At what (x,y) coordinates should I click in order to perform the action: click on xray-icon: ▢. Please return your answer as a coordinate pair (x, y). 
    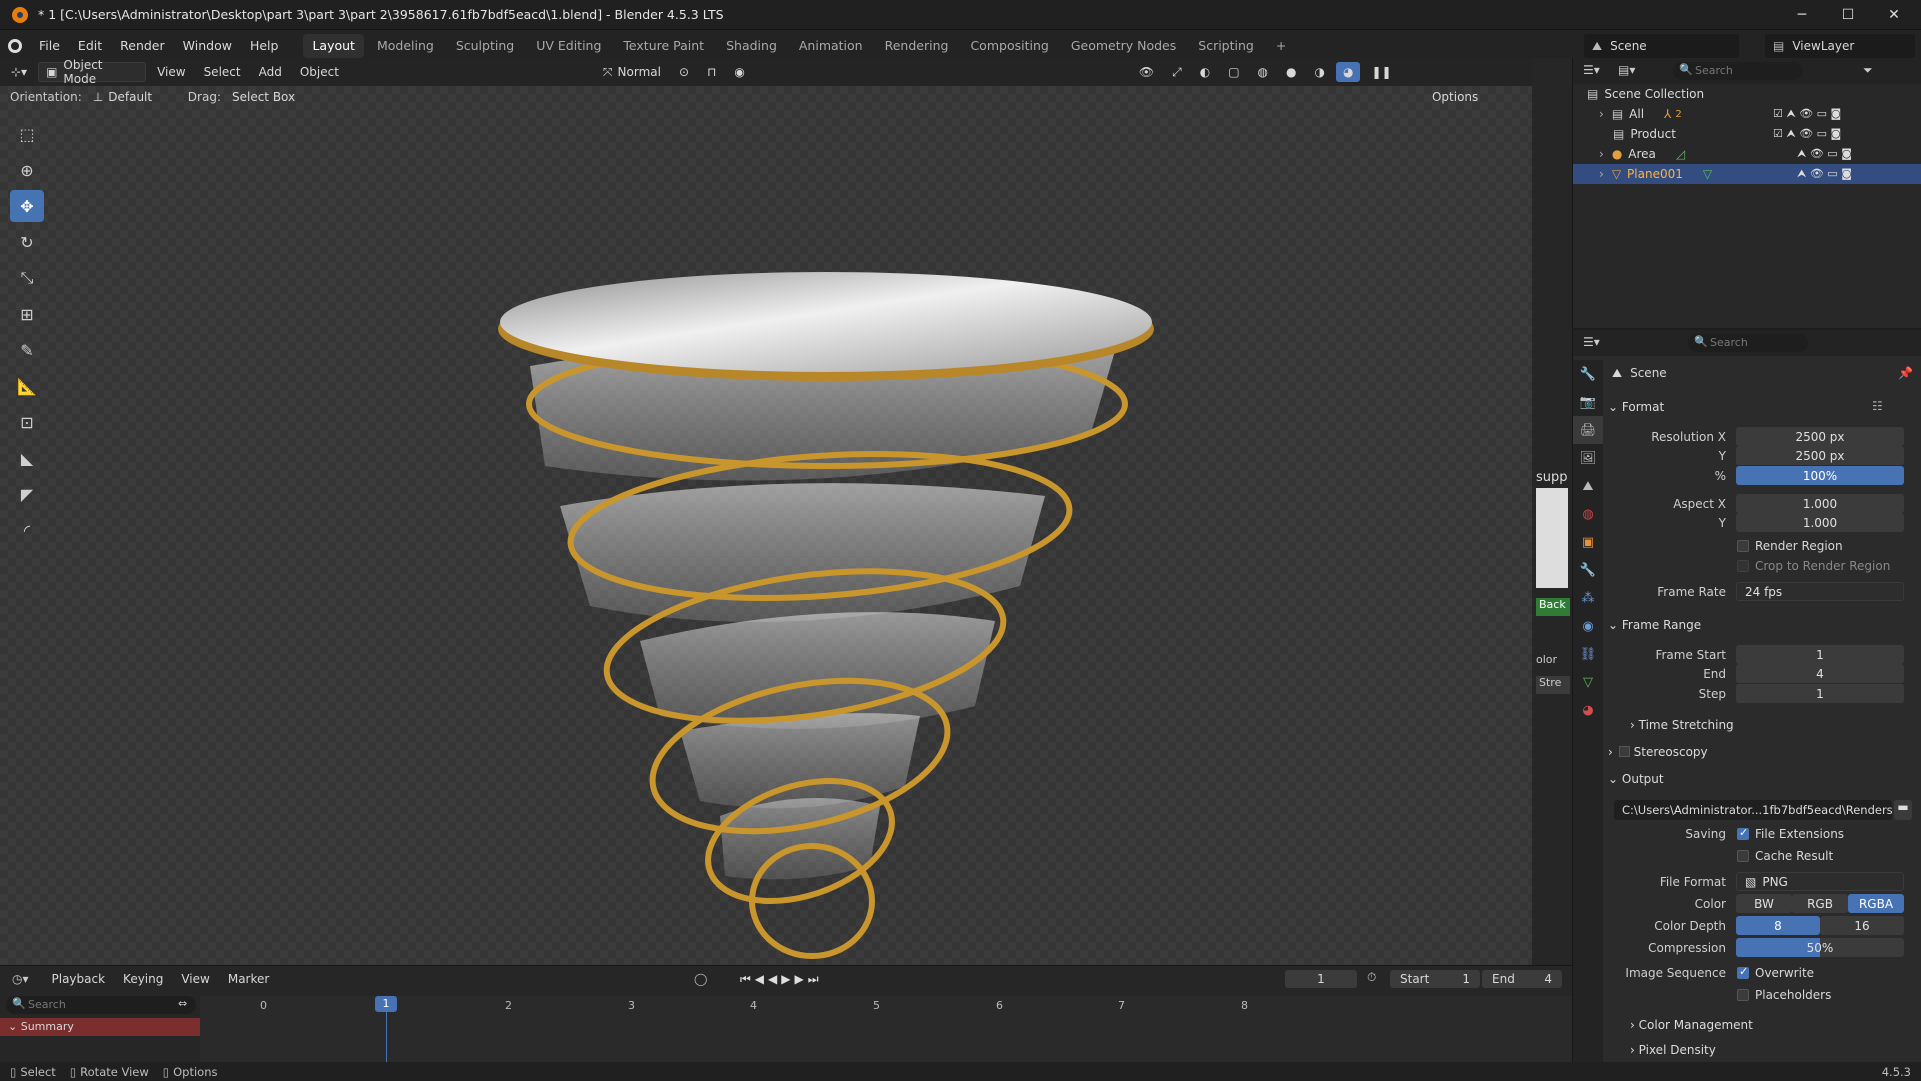
    Looking at the image, I should click on (1233, 72).